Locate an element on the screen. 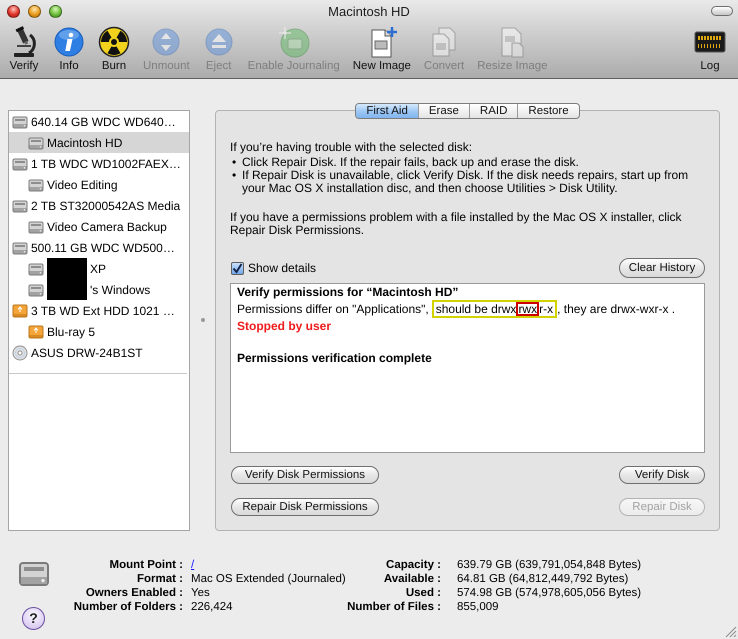 This screenshot has height=639, width=738. sidebar-item: Blu-ray 5 is located at coordinates (99, 331).